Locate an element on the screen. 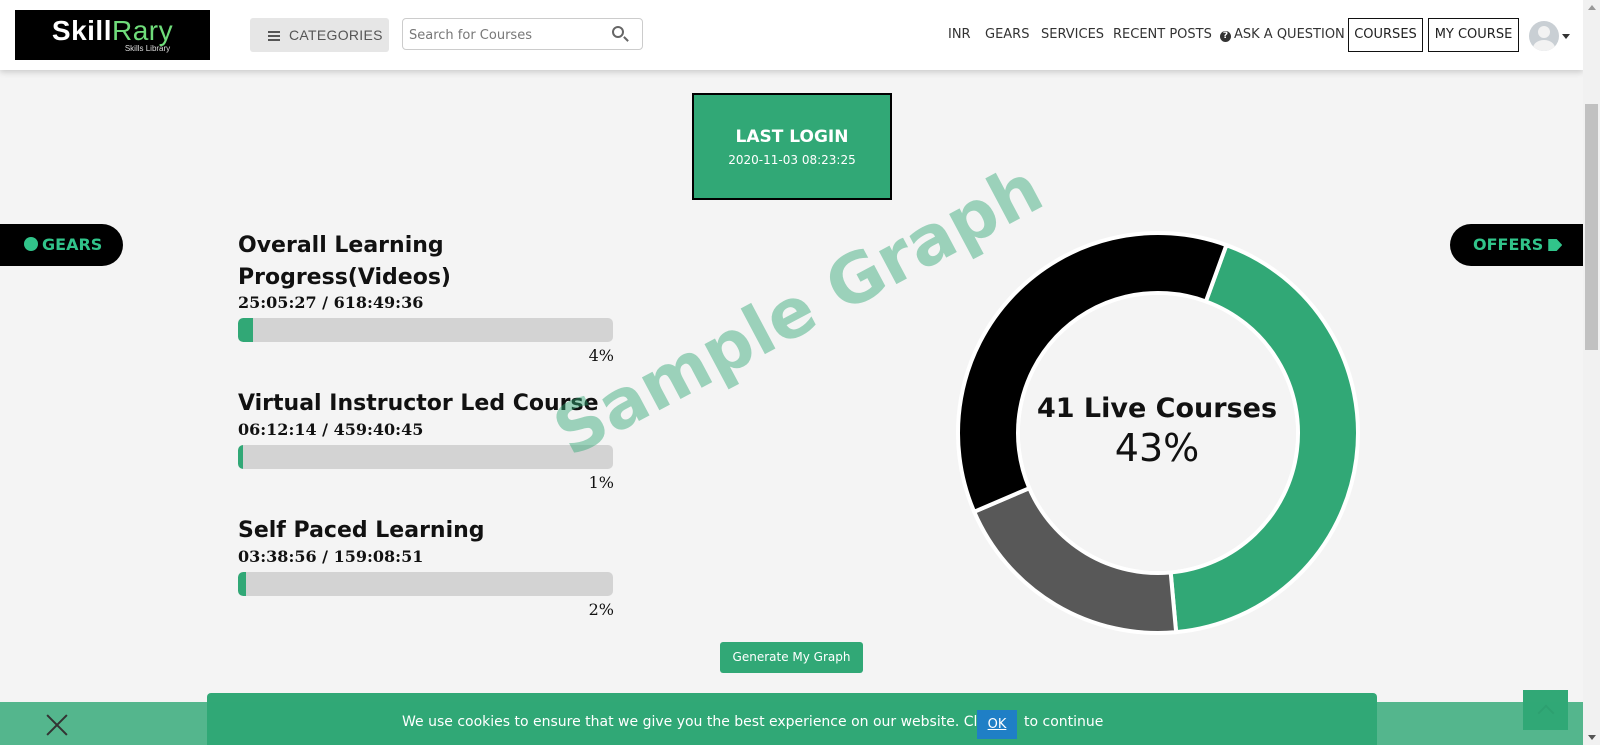 Image resolution: width=1600 pixels, height=745 pixels. progress-title: Self Paced Learning is located at coordinates (361, 530).